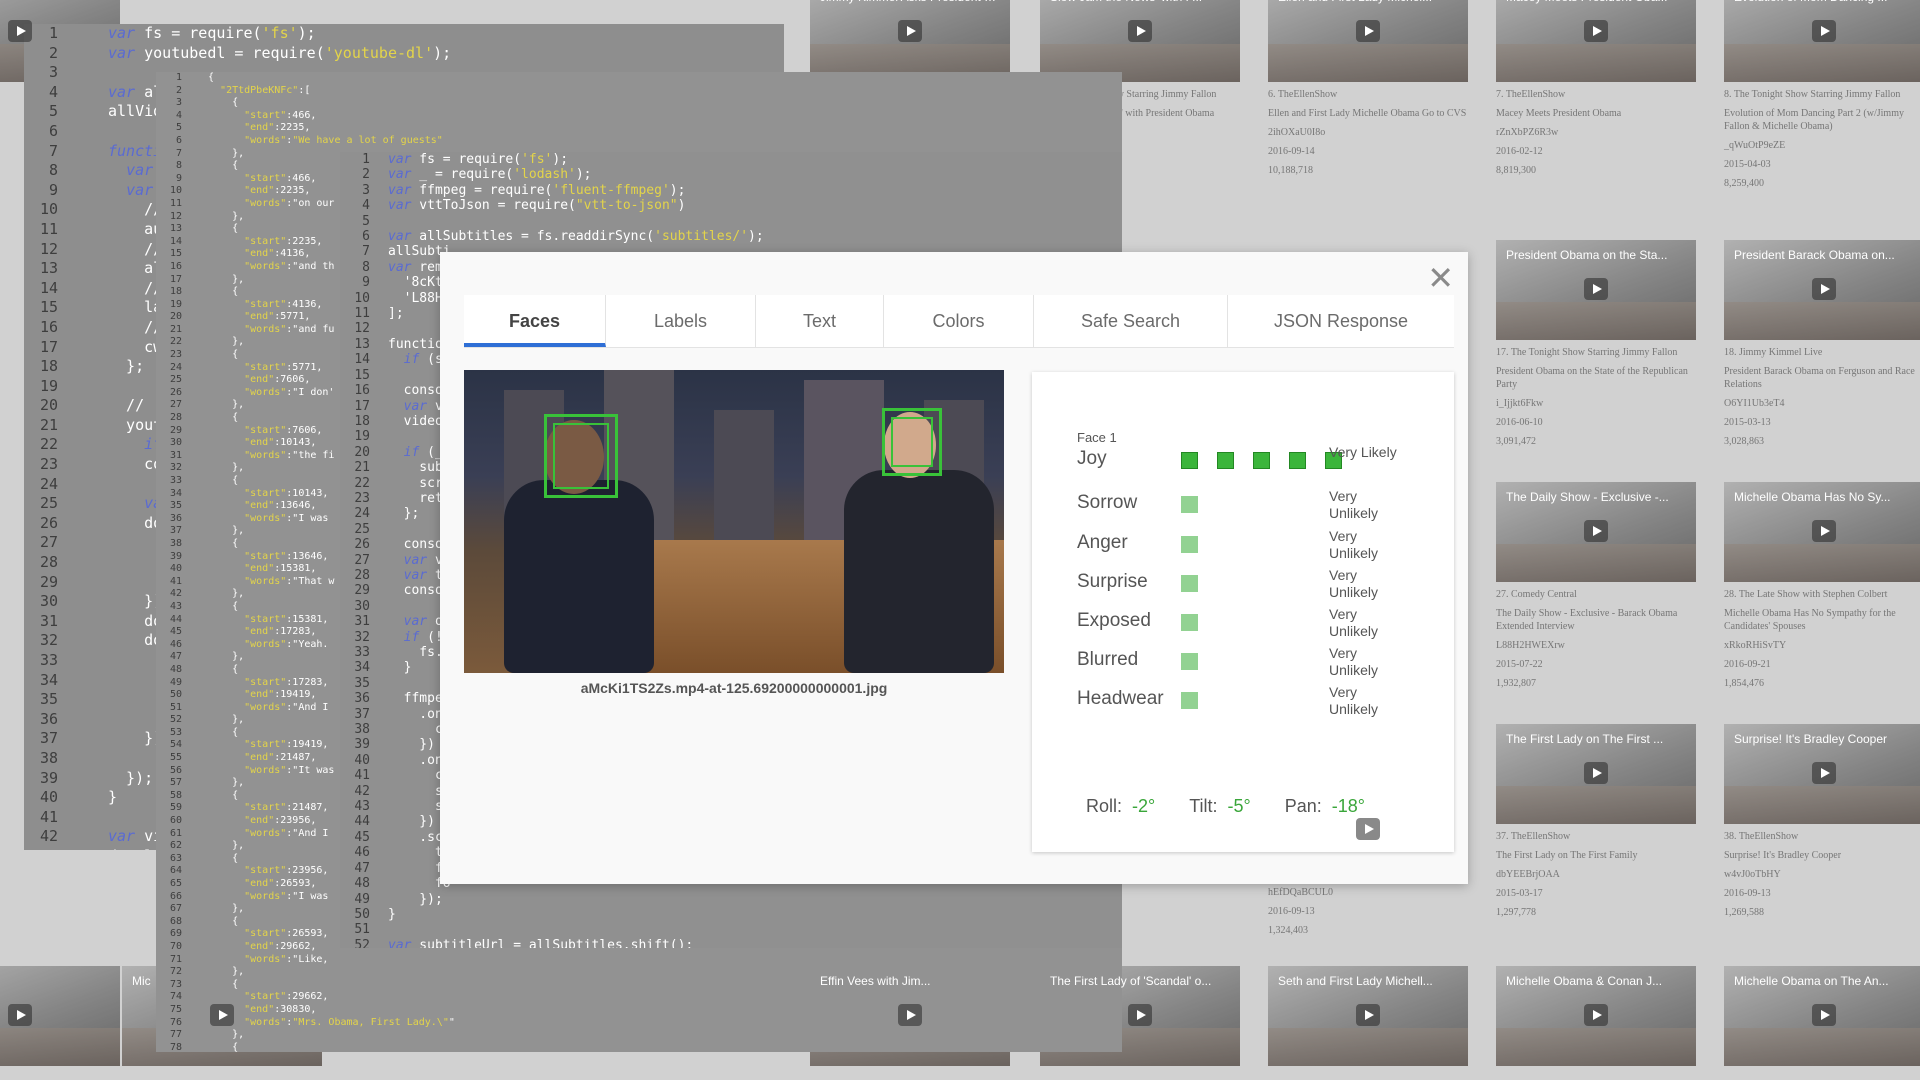 The width and height of the screenshot is (1920, 1080). What do you see at coordinates (1262, 544) in the screenshot?
I see `likelihood-row-anger: Anger Very Unlikely` at bounding box center [1262, 544].